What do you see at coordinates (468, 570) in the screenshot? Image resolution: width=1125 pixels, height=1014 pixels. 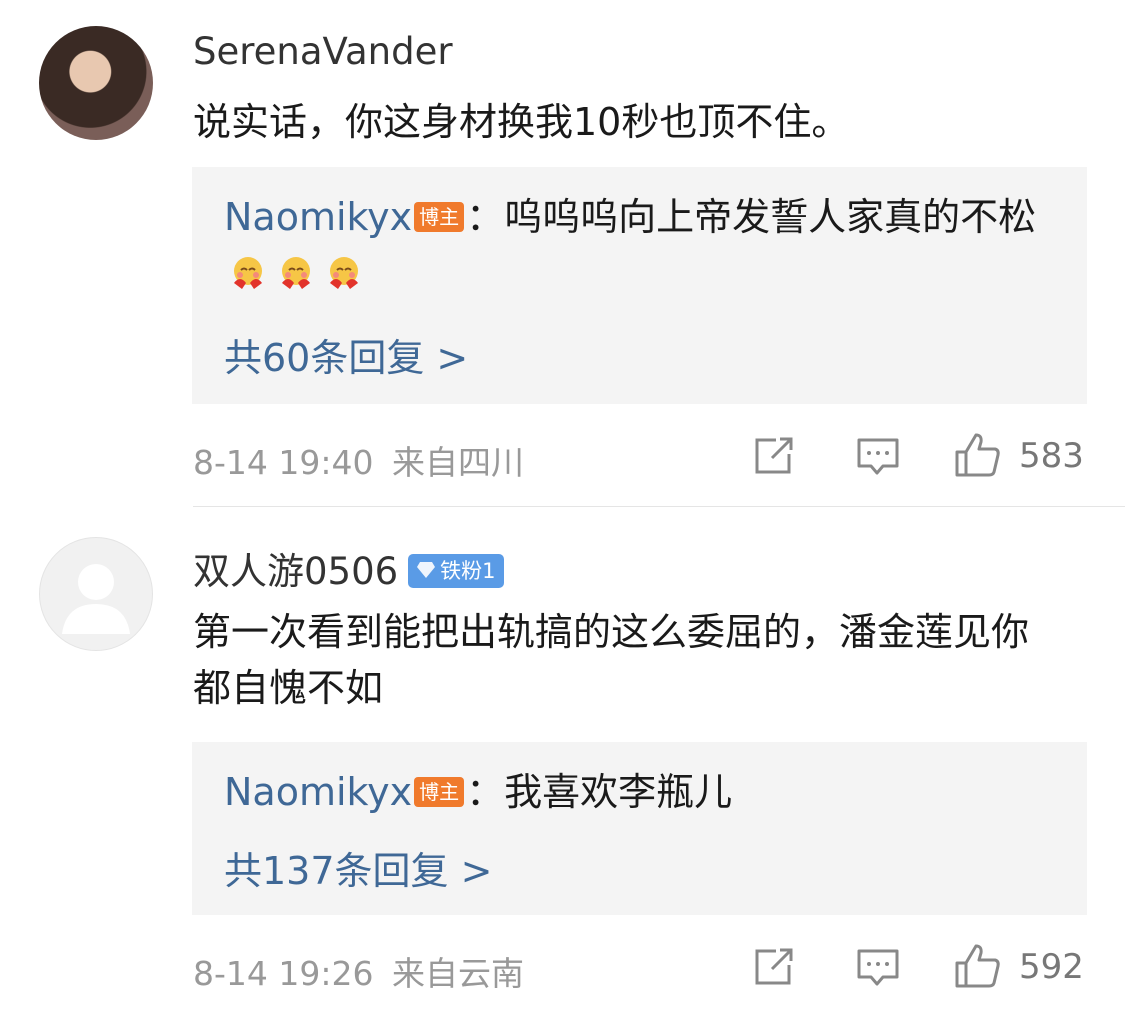 I see `fan-badge-text: 铁粉1` at bounding box center [468, 570].